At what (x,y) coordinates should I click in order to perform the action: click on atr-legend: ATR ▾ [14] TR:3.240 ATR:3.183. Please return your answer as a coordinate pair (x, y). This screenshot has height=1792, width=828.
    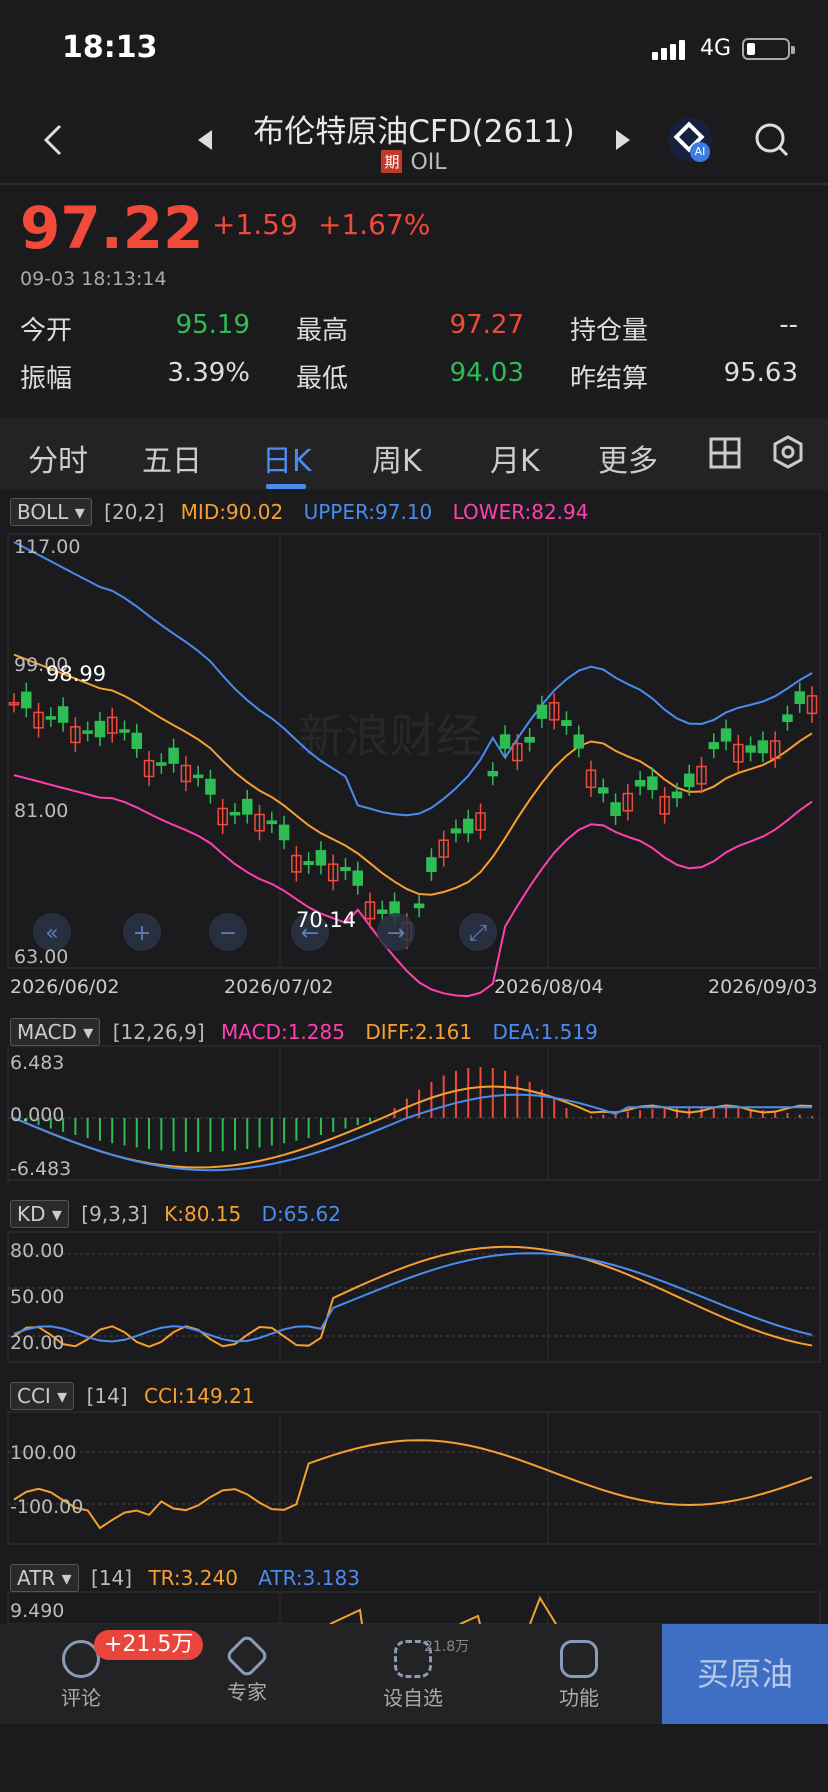
    Looking at the image, I should click on (185, 1578).